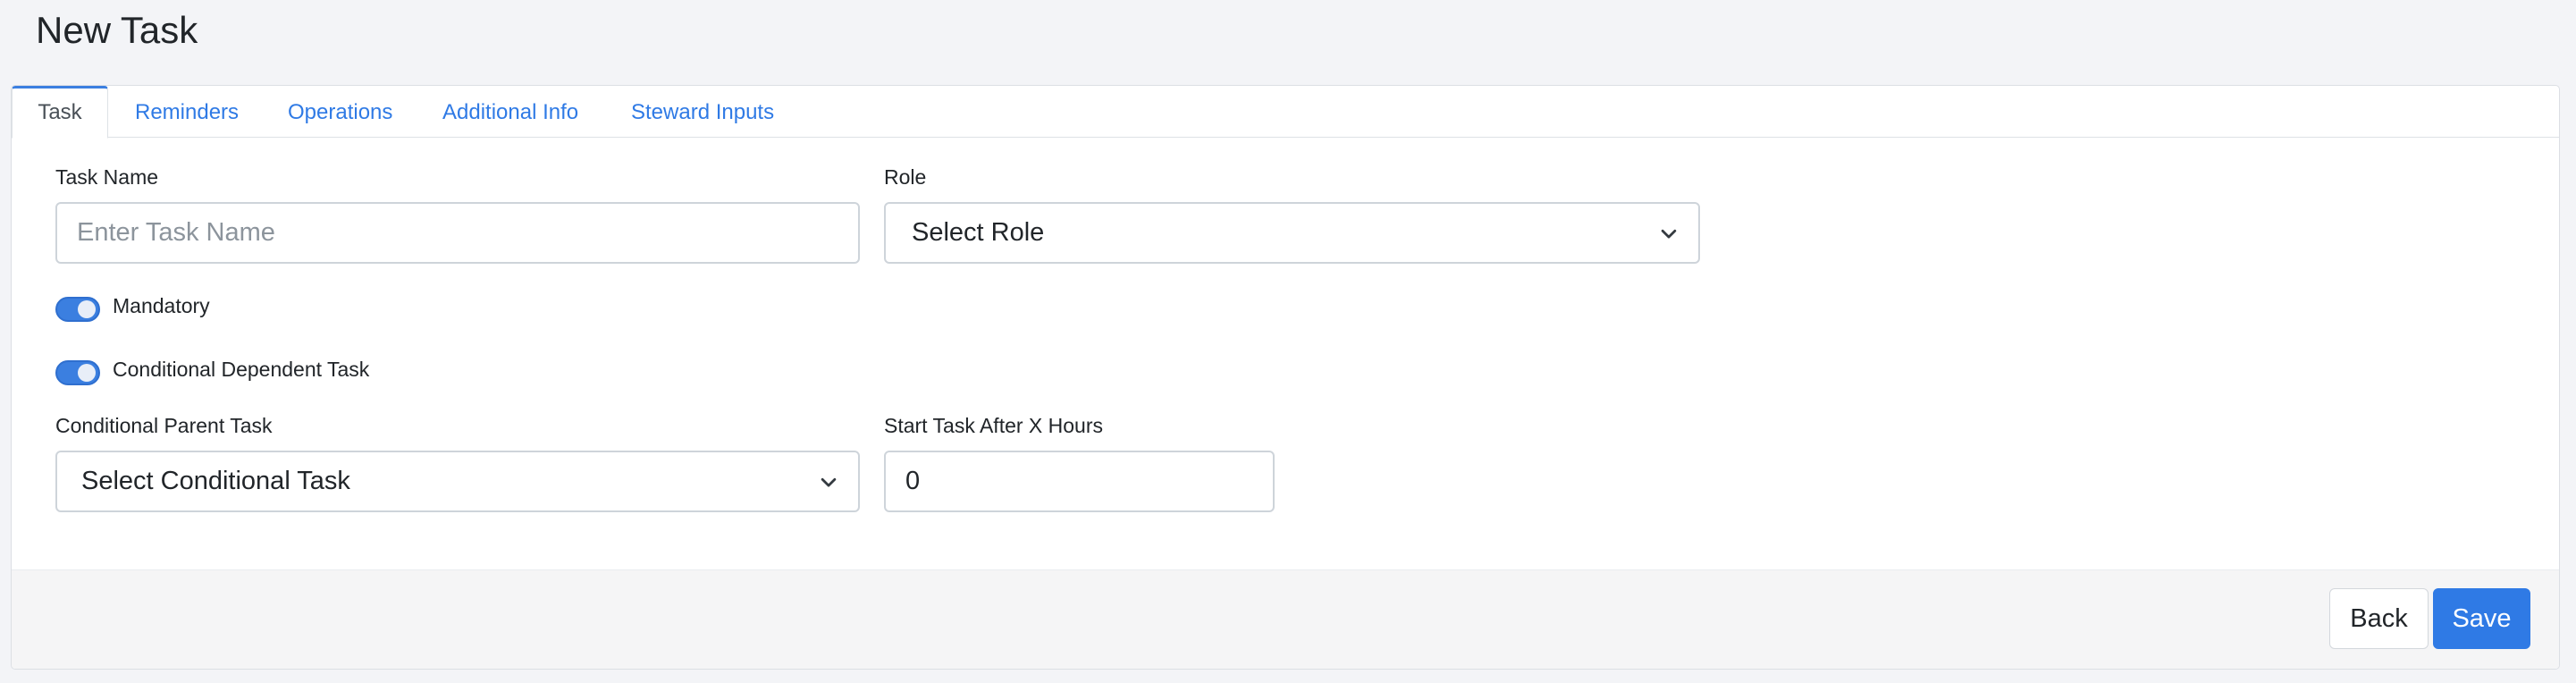 Image resolution: width=2576 pixels, height=683 pixels. I want to click on back-button: Back, so click(2379, 618).